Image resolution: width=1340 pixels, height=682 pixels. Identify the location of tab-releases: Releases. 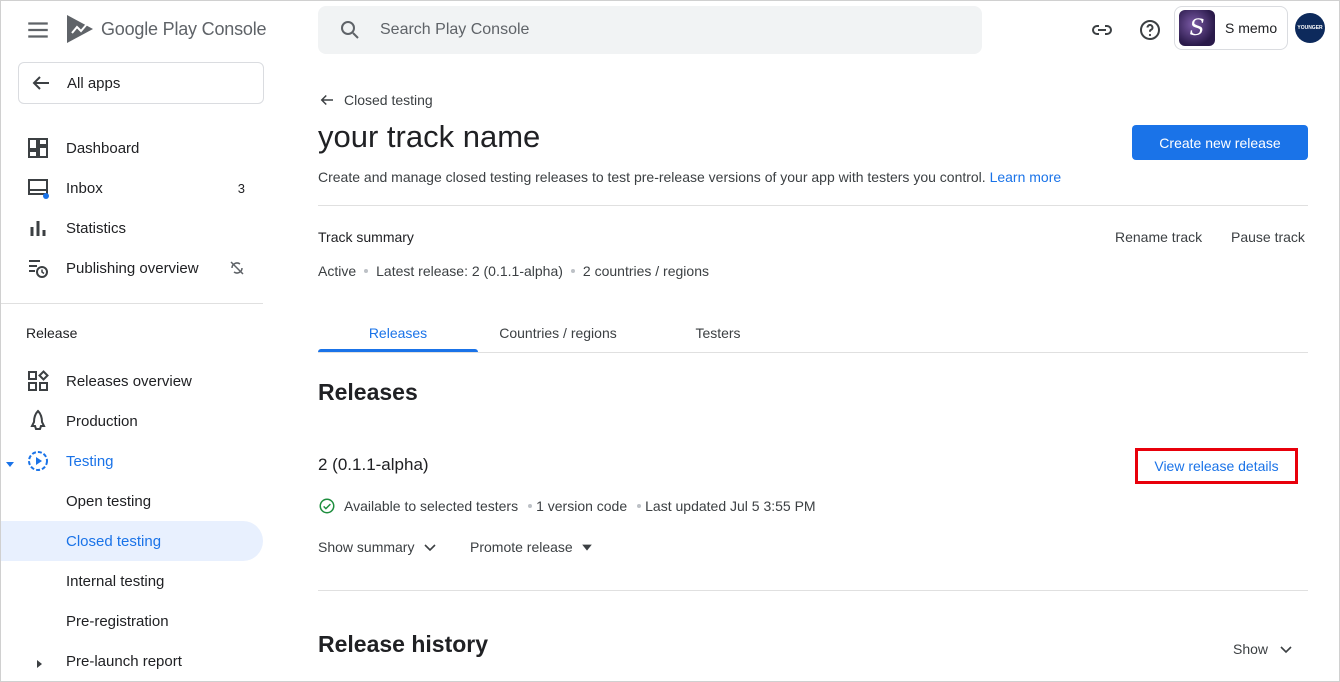
(398, 333).